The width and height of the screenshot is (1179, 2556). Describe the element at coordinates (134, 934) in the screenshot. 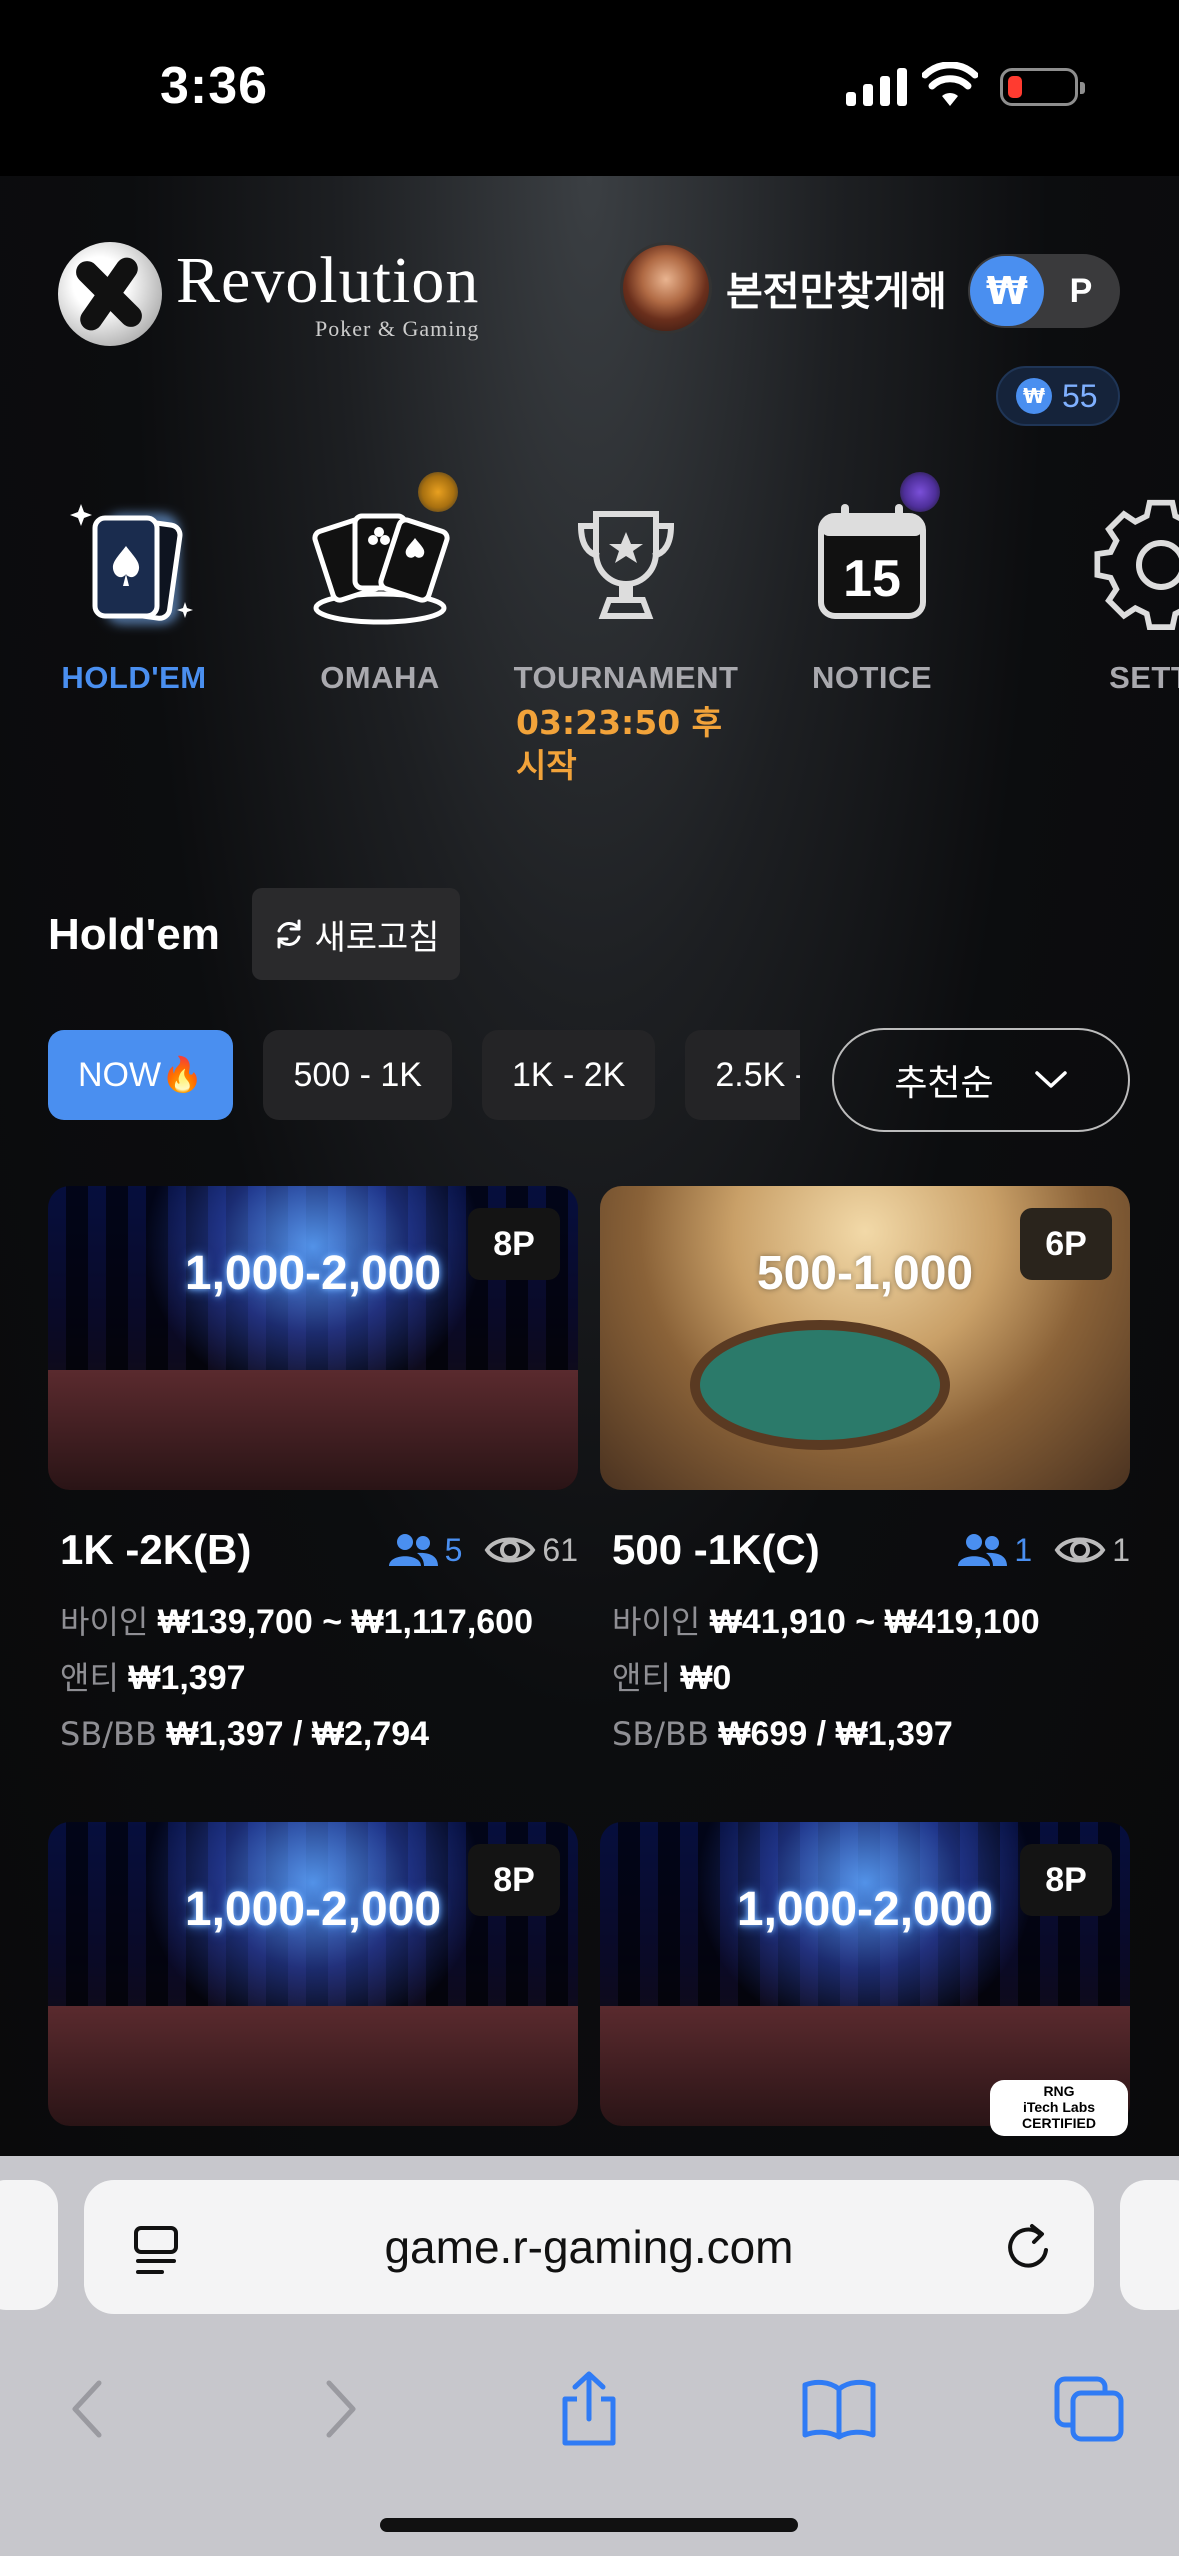

I see `section-title: Hold'em` at that location.